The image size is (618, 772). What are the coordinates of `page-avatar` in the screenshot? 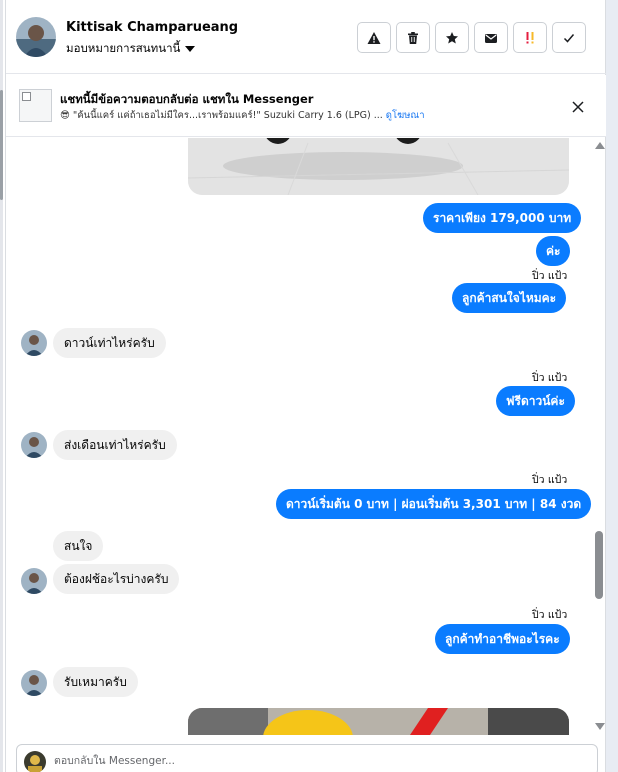 It's located at (35, 761).